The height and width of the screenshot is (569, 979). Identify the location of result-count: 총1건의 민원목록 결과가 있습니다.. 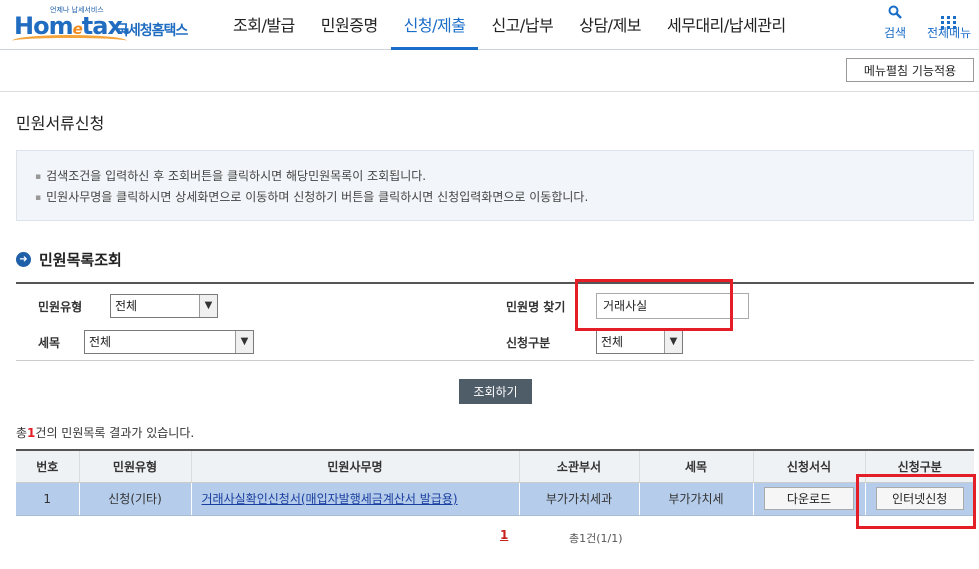
(105, 432).